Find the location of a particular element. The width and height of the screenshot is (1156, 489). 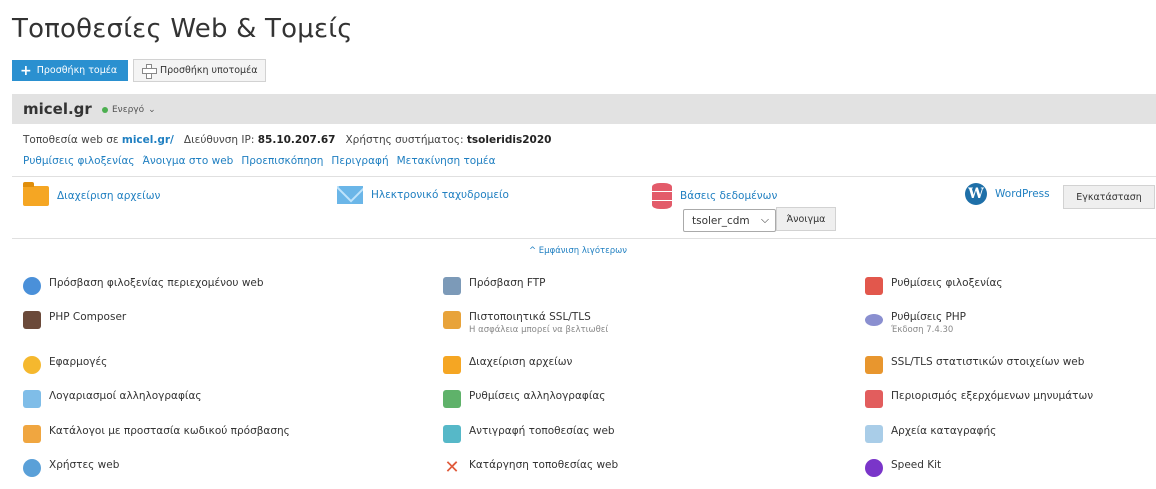

page-title: Τοποθεσίες Web & Τομείς is located at coordinates (182, 29).